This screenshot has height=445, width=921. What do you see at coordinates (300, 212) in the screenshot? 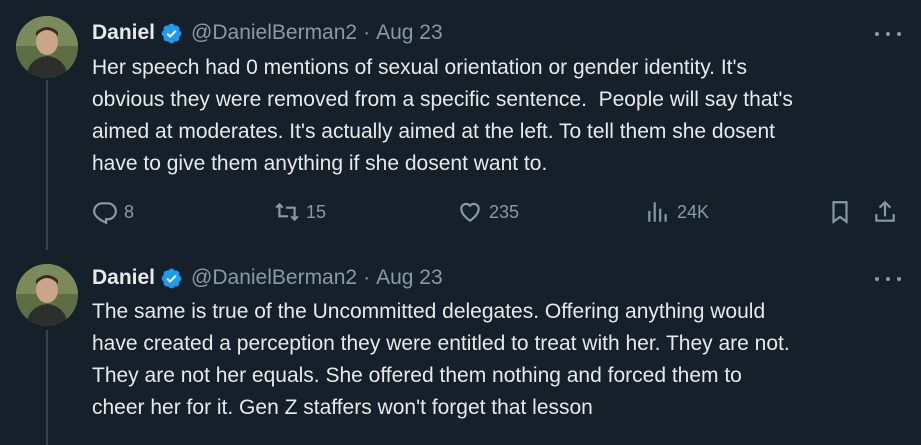
I see `retweet-button: 15` at bounding box center [300, 212].